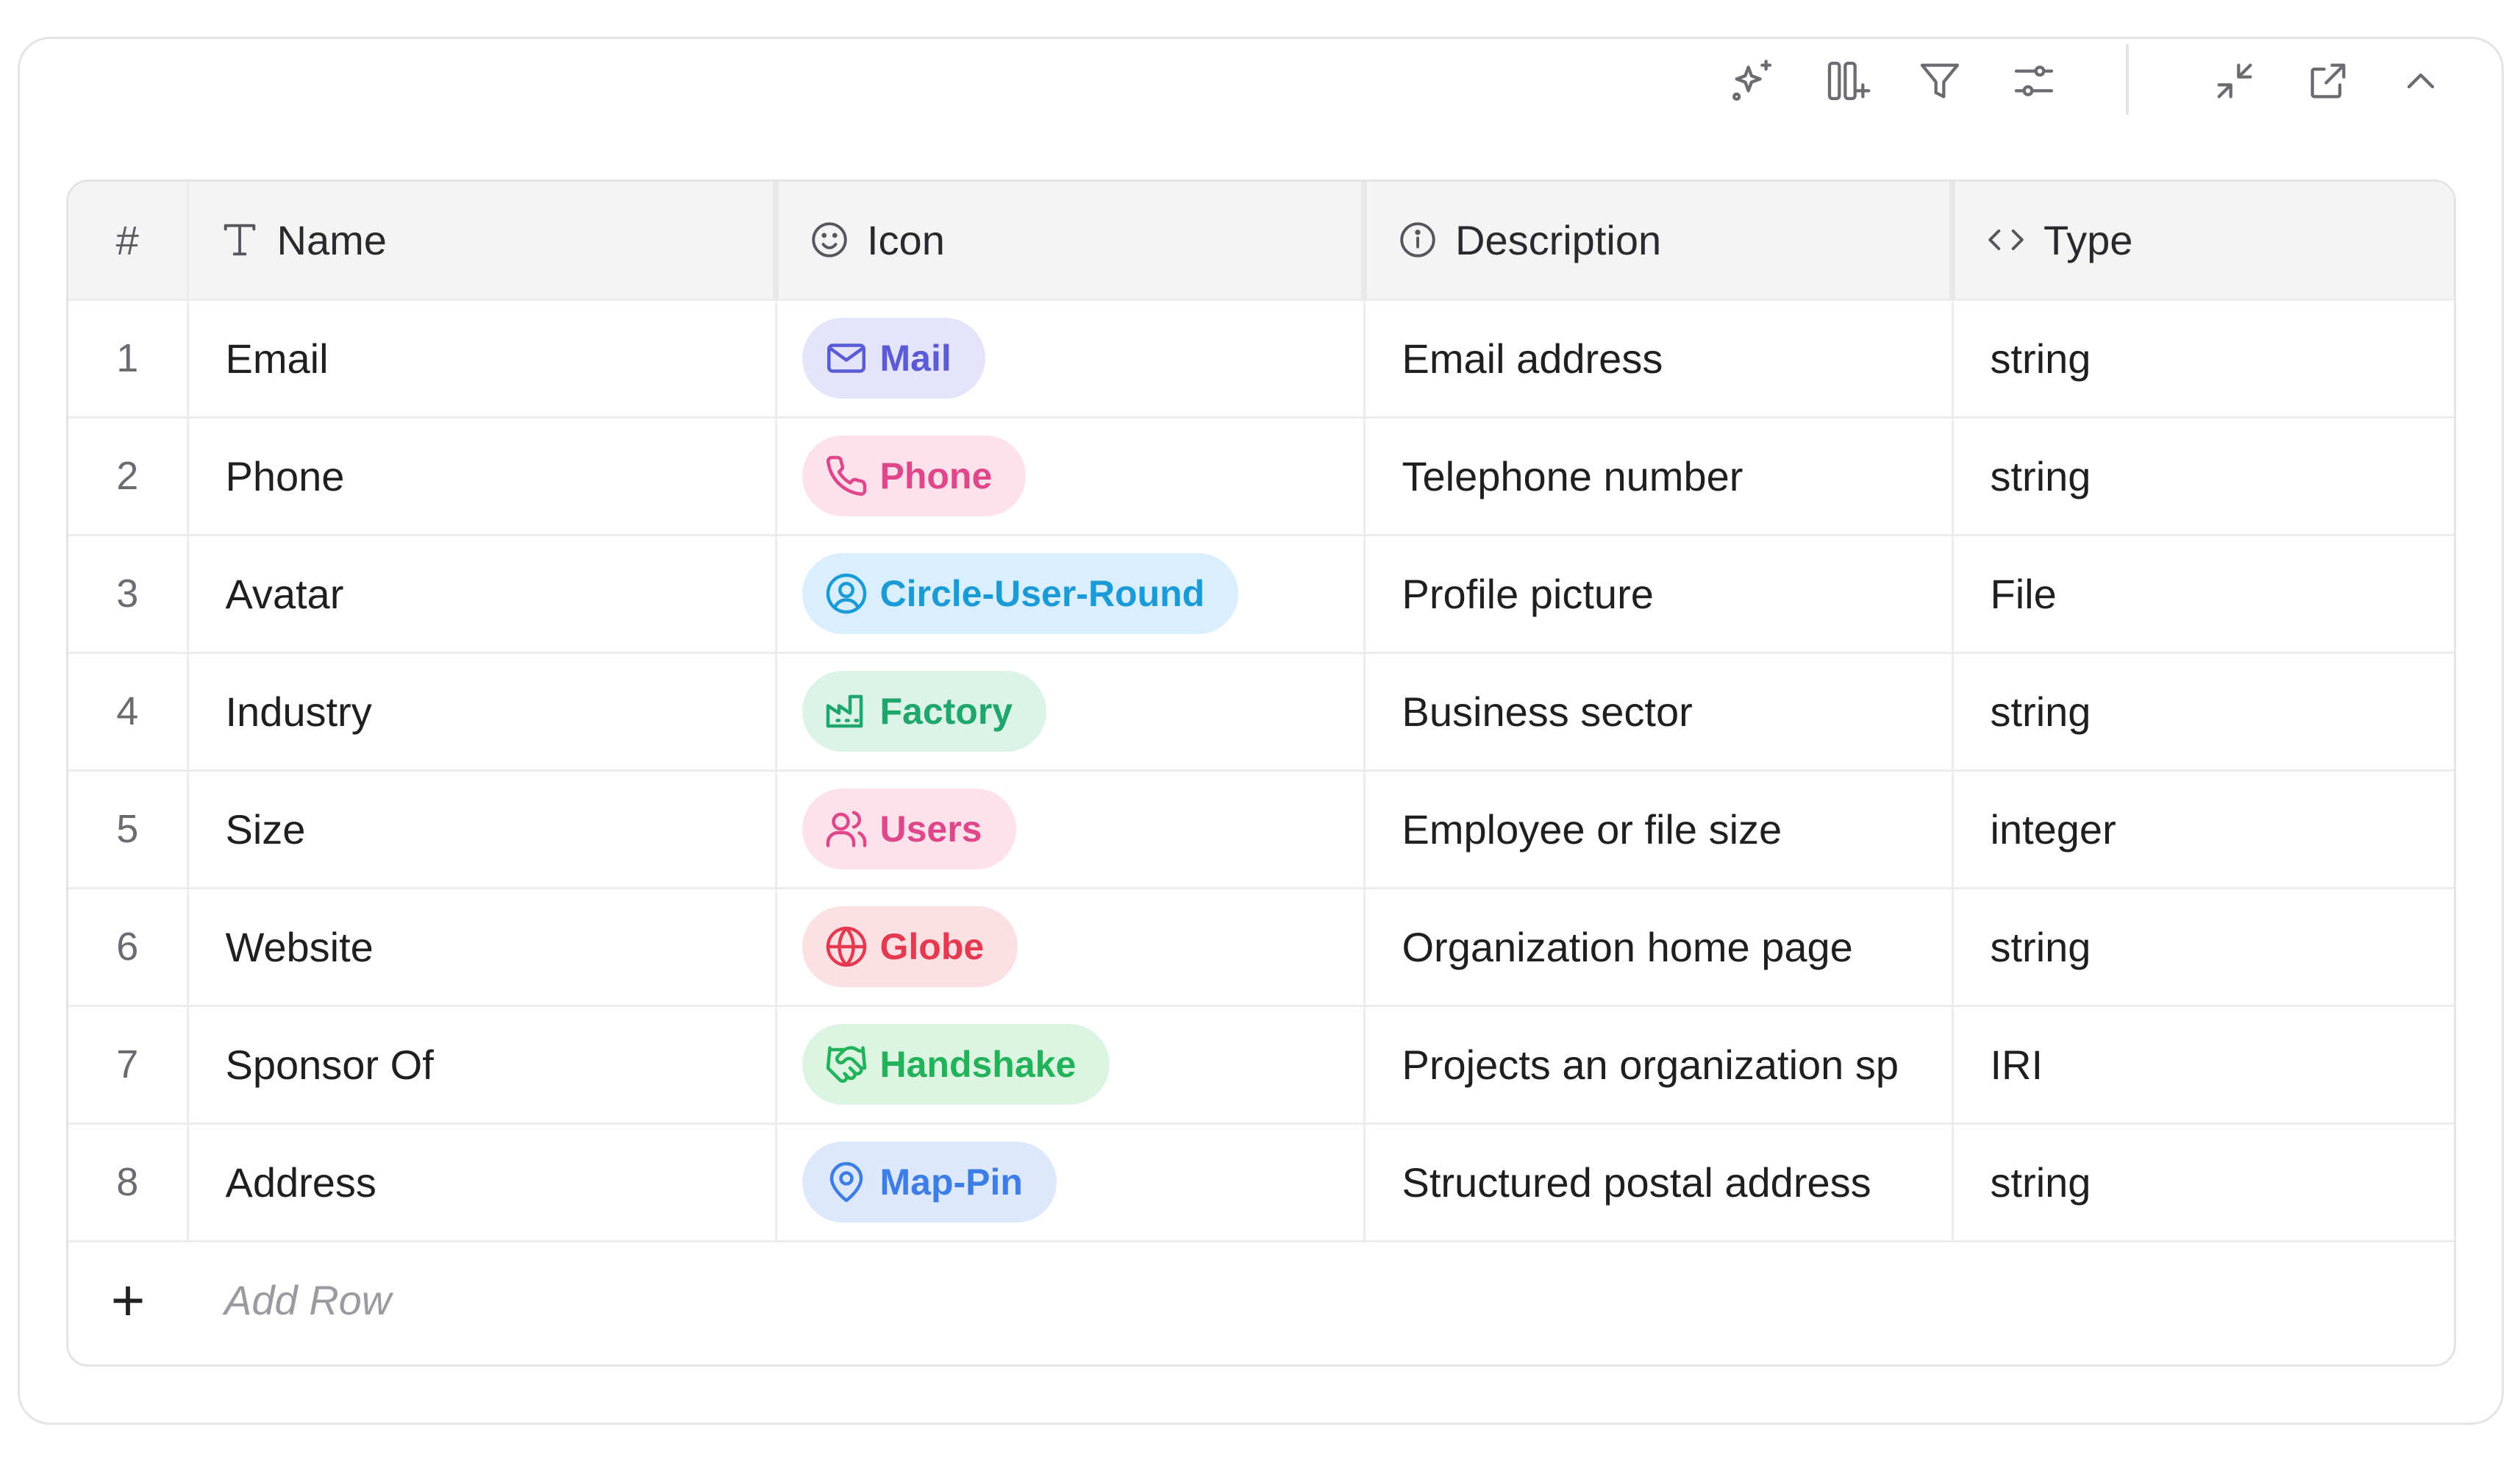  What do you see at coordinates (2034, 81) in the screenshot?
I see `settings-sliders-icon` at bounding box center [2034, 81].